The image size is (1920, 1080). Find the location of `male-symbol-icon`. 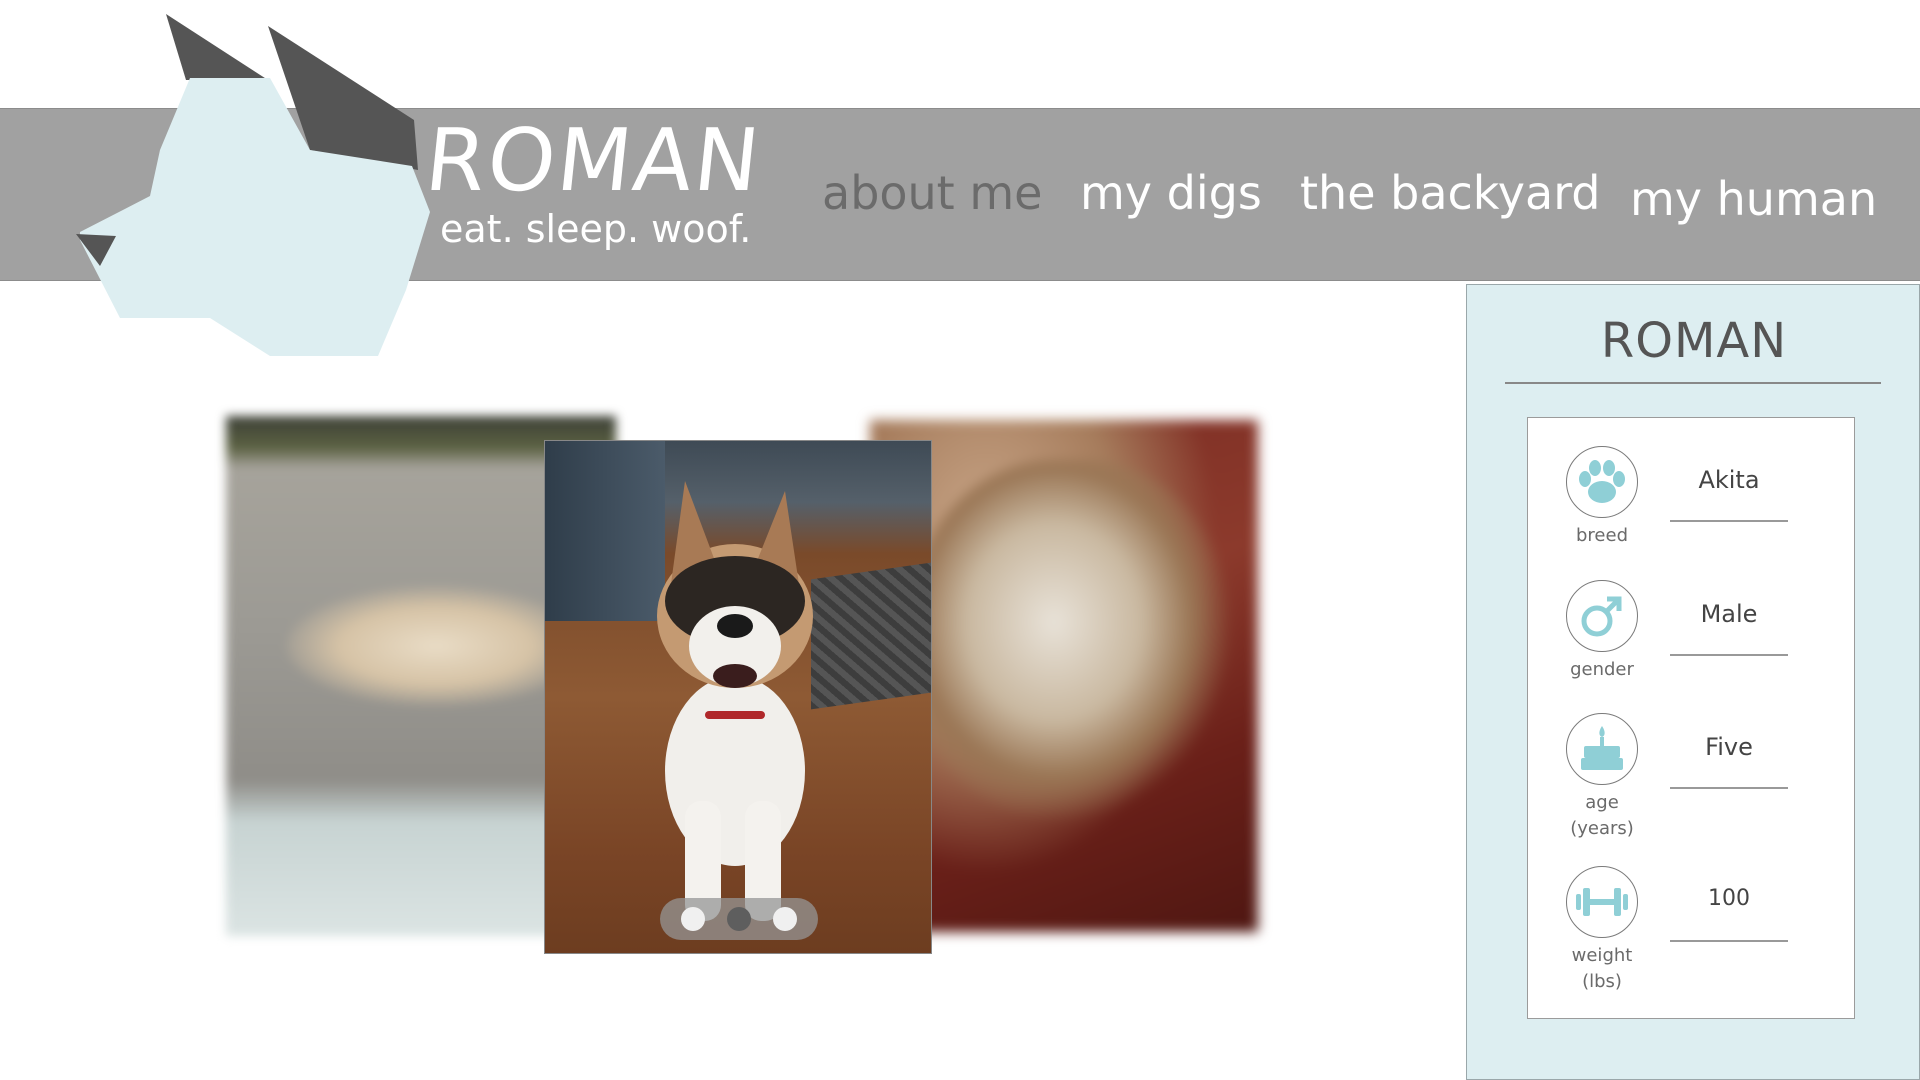

male-symbol-icon is located at coordinates (1602, 616).